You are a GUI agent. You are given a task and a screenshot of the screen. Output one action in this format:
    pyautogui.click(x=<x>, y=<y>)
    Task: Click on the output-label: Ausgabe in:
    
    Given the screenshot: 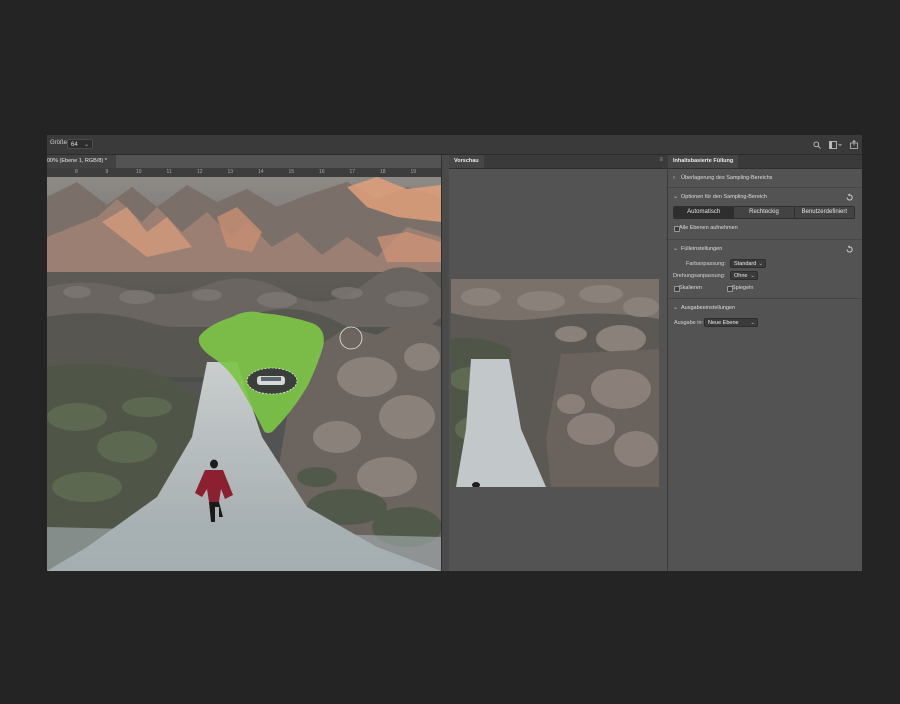 What is the action you would take?
    pyautogui.click(x=689, y=323)
    